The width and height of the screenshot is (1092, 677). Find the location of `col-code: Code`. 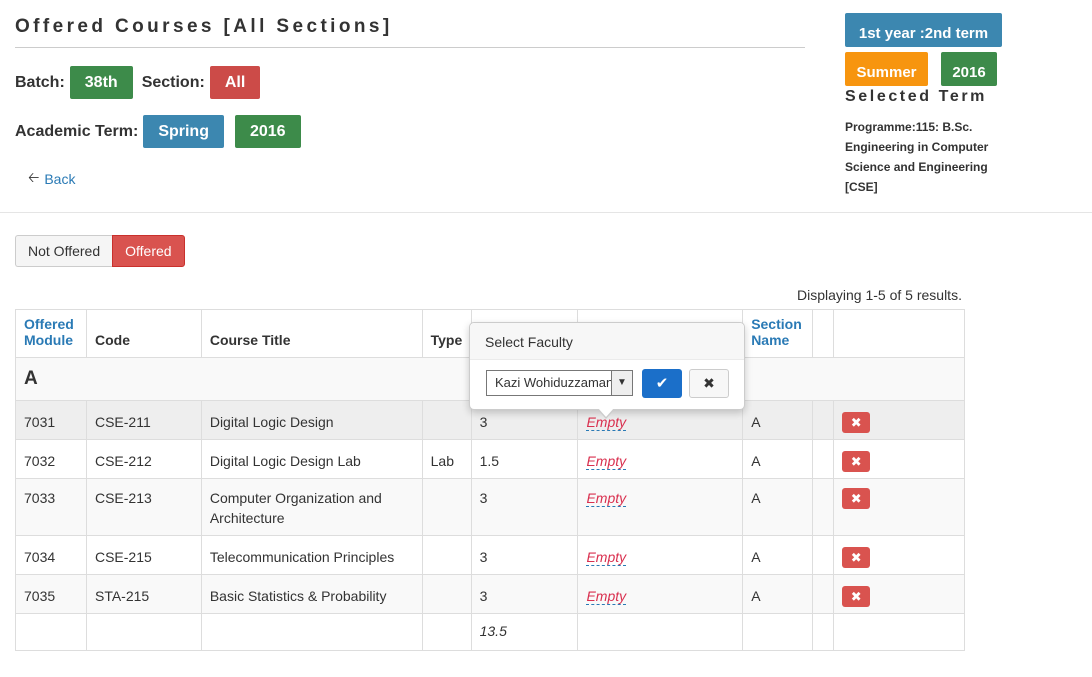

col-code: Code is located at coordinates (143, 333).